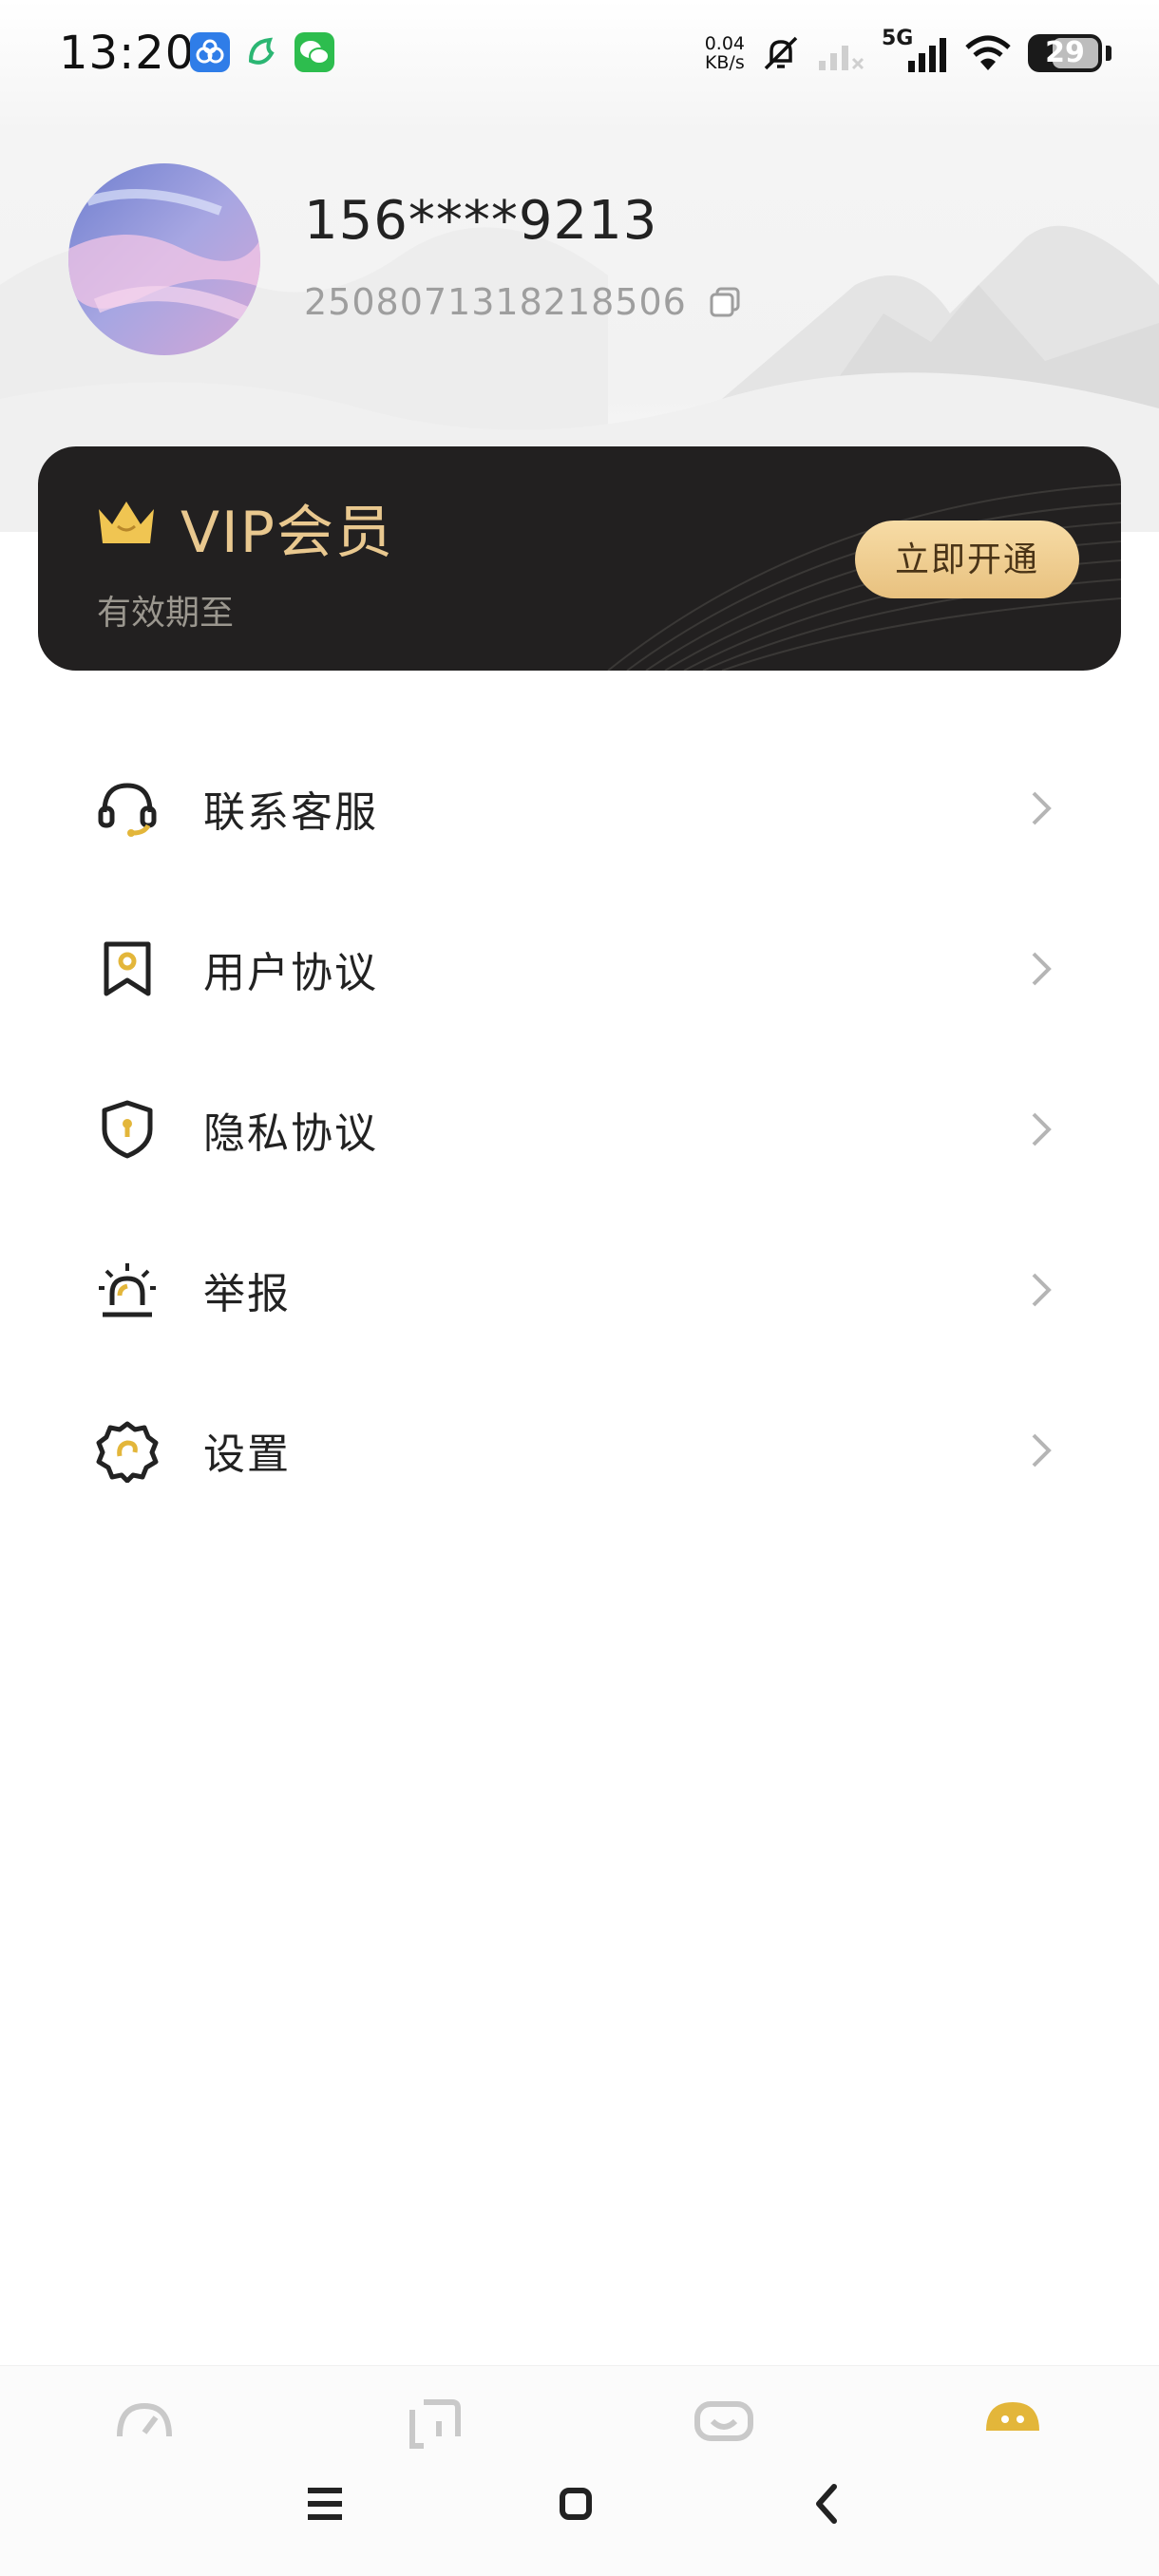 This screenshot has width=1159, height=2576. I want to click on menu-item-contact-support: 联系客服, so click(579, 808).